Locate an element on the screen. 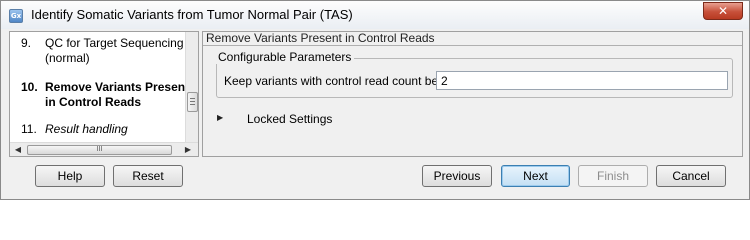  section-title: Remove Variants Present in Control Reads is located at coordinates (472, 39).